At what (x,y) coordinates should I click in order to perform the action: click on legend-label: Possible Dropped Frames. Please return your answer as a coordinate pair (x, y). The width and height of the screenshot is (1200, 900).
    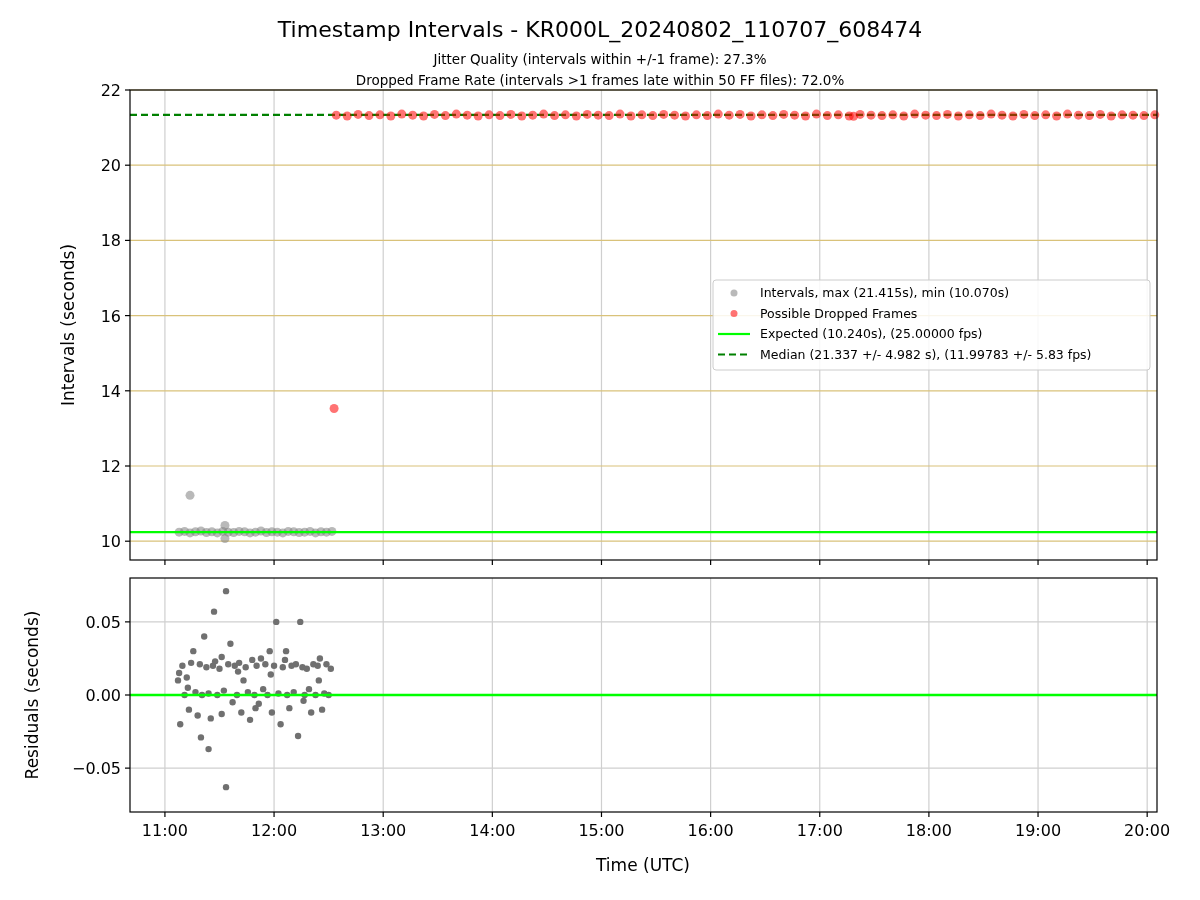
    Looking at the image, I should click on (839, 313).